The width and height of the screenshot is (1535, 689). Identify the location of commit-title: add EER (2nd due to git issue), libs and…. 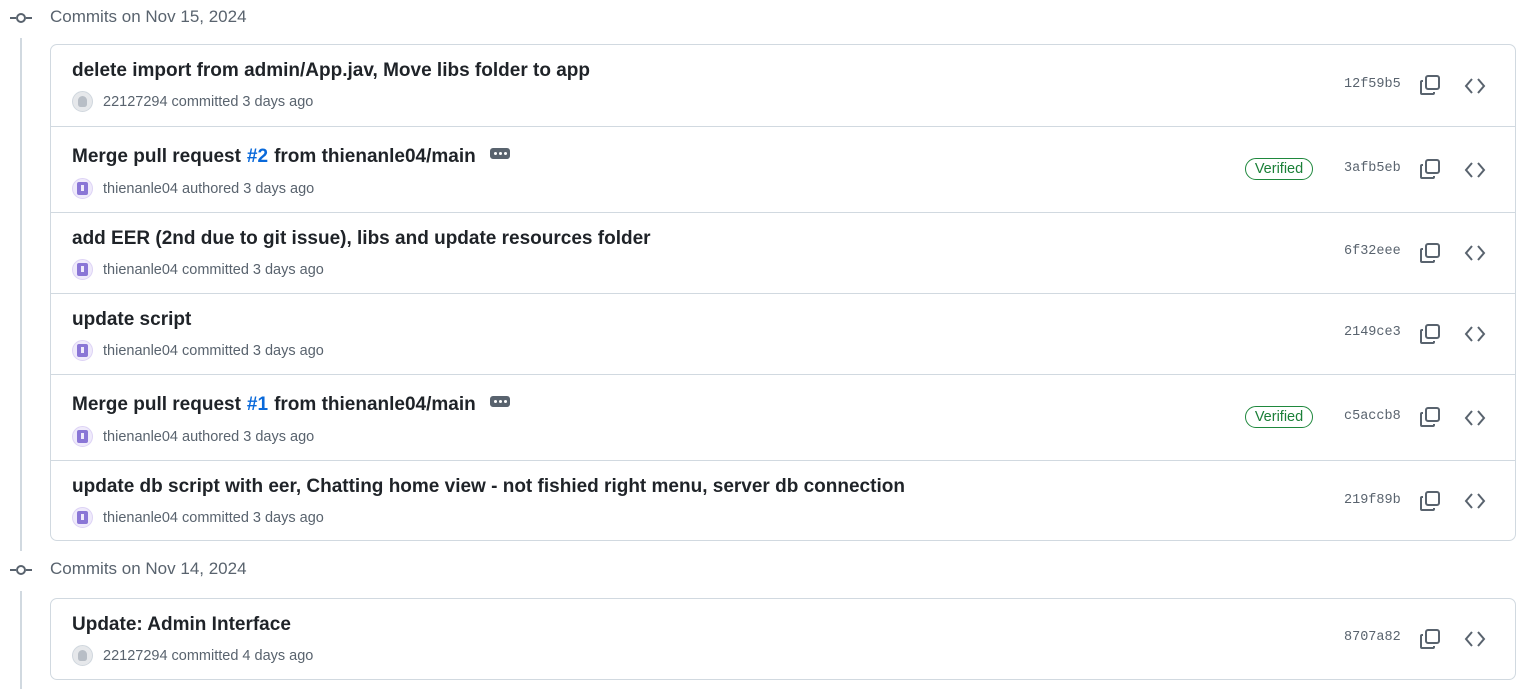
(361, 239).